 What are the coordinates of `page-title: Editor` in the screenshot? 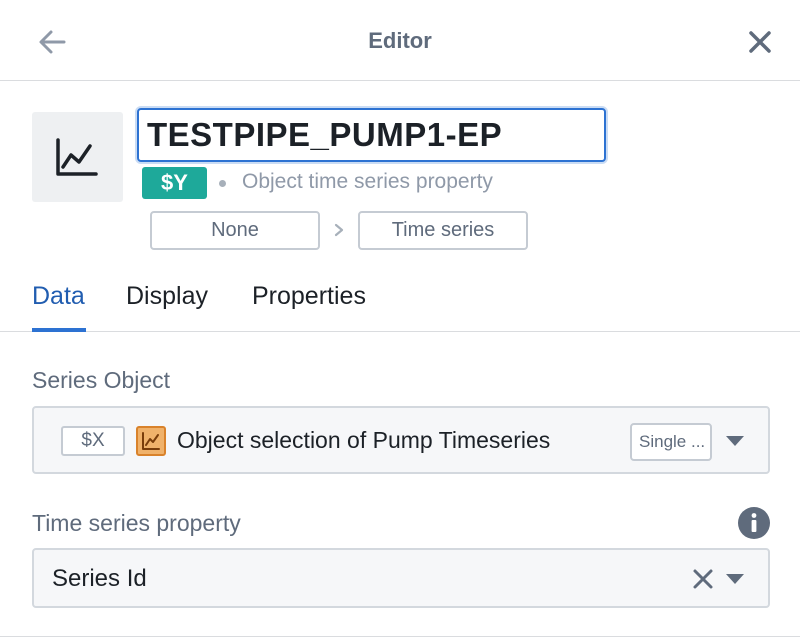 It's located at (400, 40).